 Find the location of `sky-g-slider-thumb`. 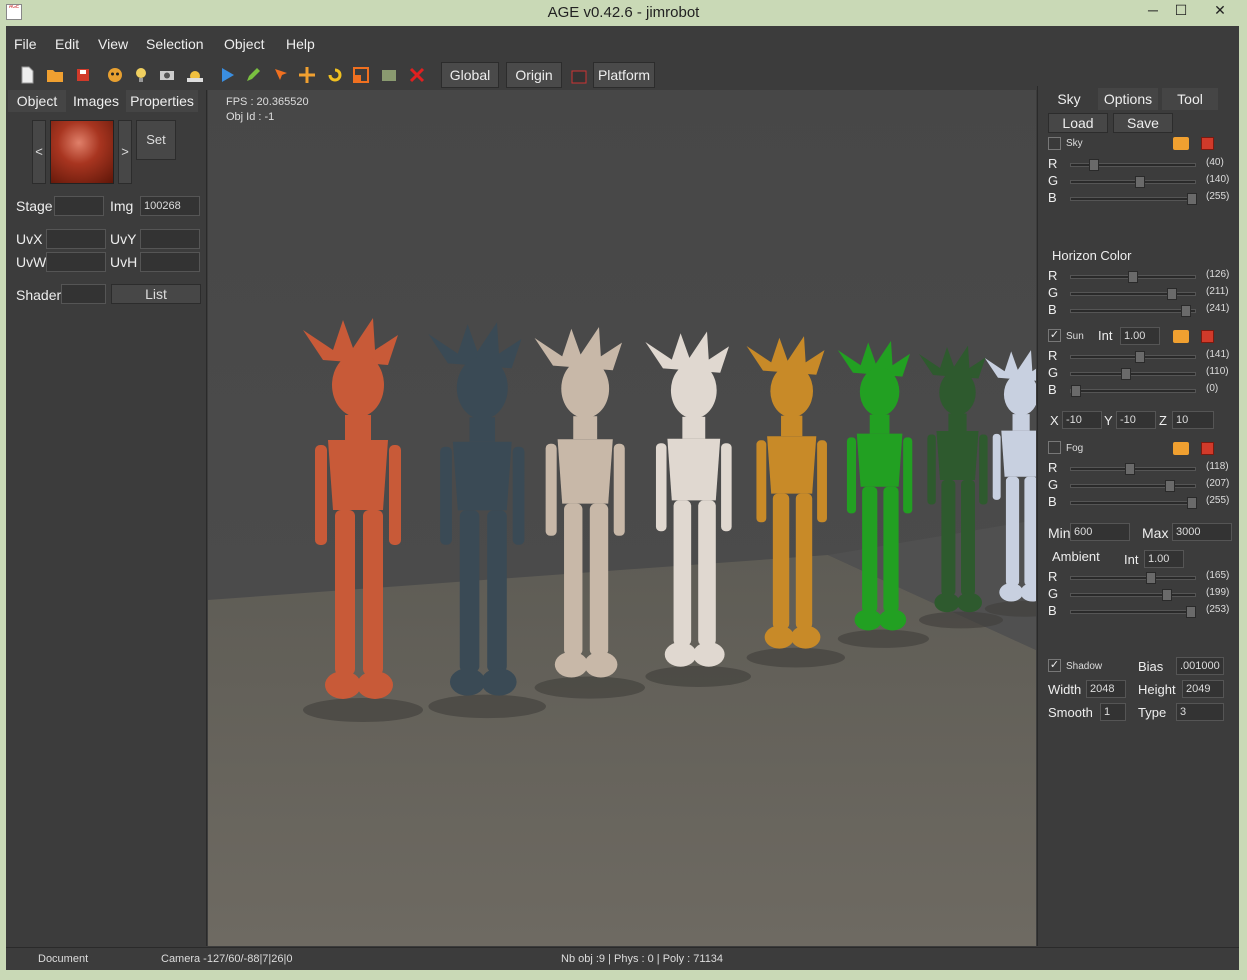

sky-g-slider-thumb is located at coordinates (1140, 182).